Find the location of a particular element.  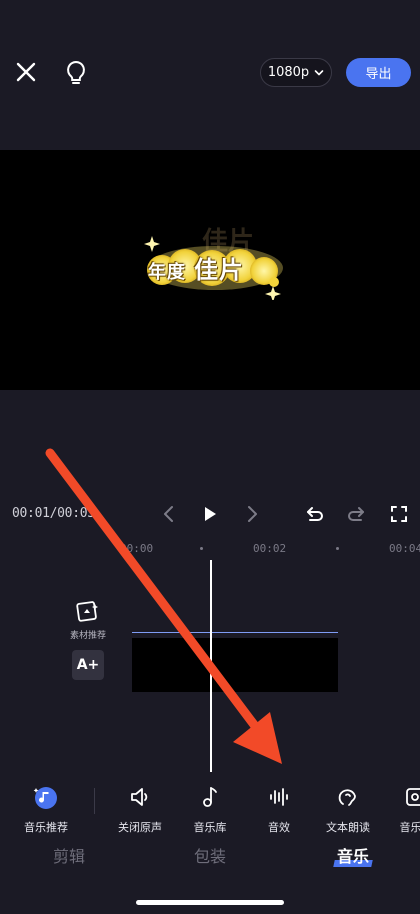

chevron-down-icon is located at coordinates (319, 72).